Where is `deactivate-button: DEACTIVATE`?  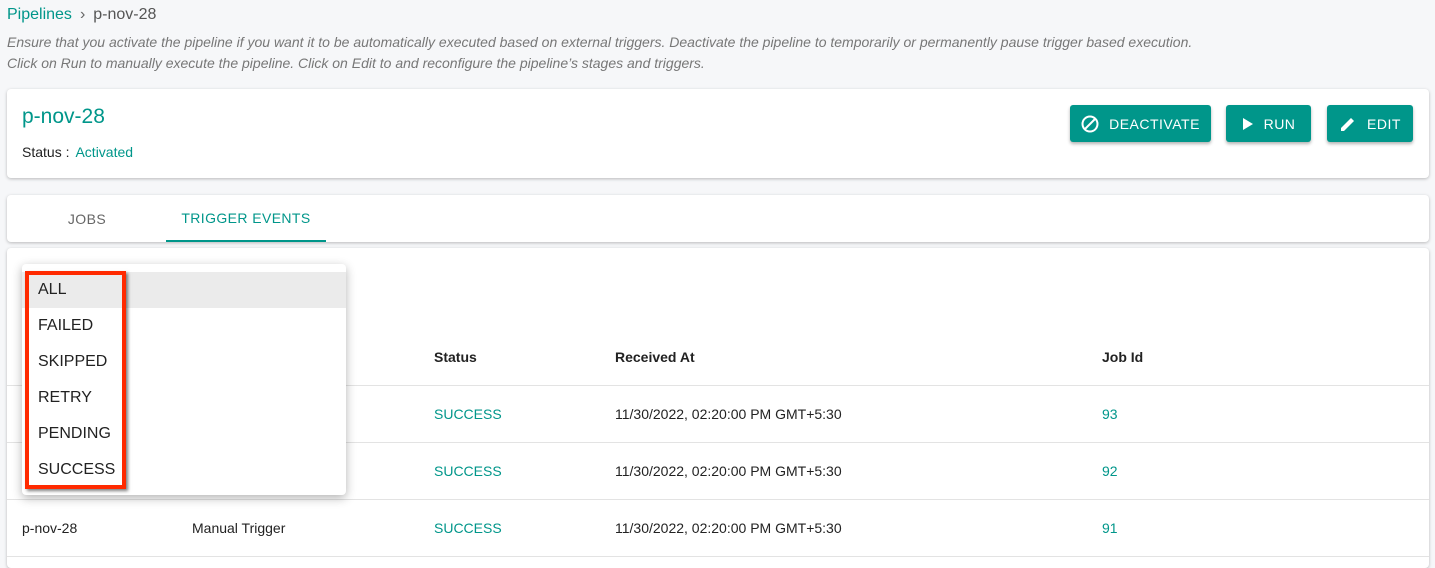
deactivate-button: DEACTIVATE is located at coordinates (1140, 123).